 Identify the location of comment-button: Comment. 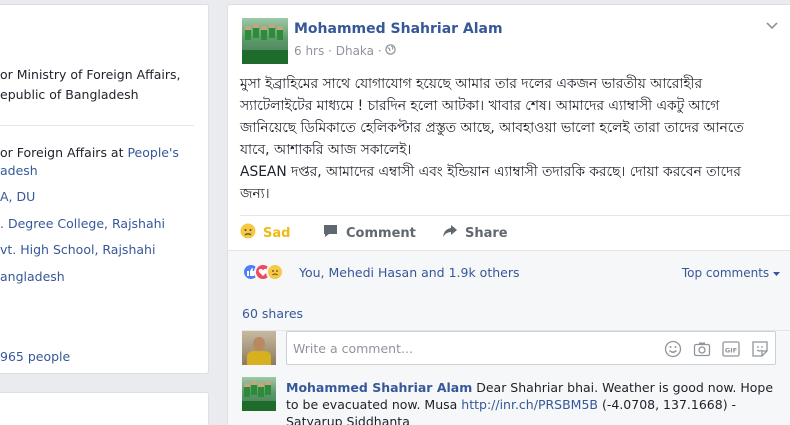
(369, 233).